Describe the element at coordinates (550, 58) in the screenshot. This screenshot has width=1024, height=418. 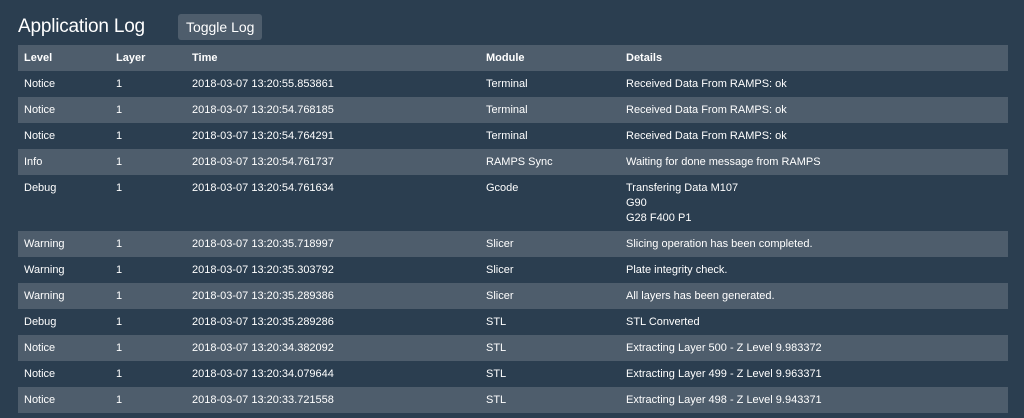
I see `column-header-module: Module` at that location.